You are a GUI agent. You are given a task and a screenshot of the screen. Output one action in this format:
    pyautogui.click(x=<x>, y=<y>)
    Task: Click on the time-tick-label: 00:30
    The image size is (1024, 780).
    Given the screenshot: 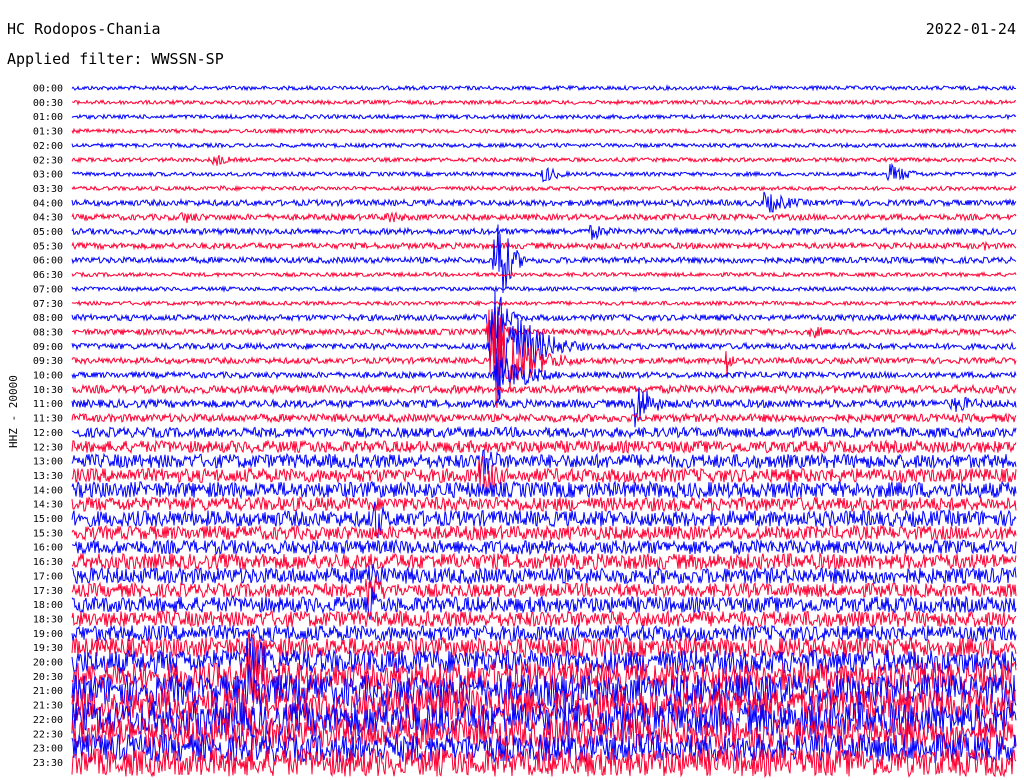 What is the action you would take?
    pyautogui.click(x=48, y=103)
    